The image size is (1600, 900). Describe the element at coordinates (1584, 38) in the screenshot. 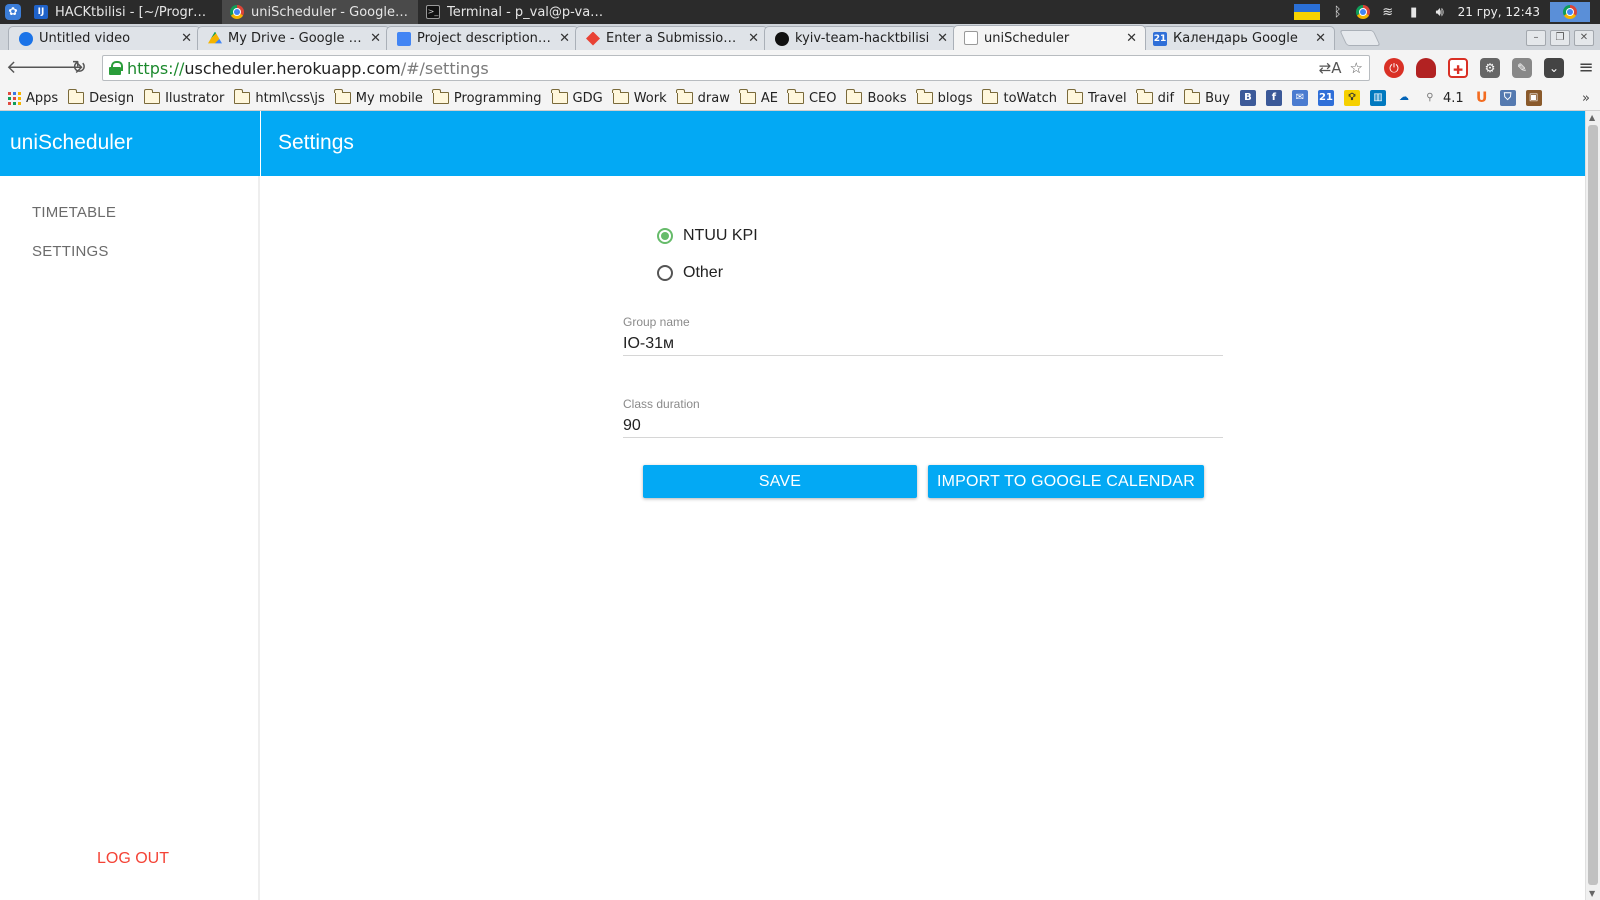

I see `close-window-icon: ✕` at that location.